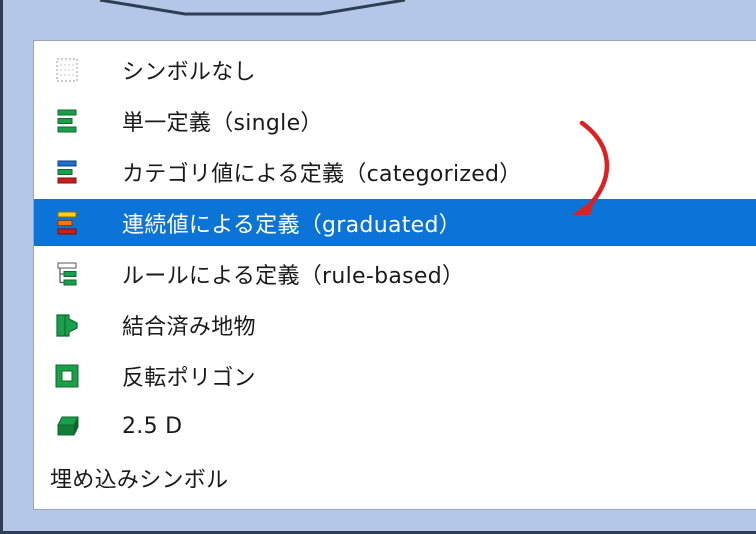 This screenshot has height=534, width=756. I want to click on menu-item-label: シンボルなし, so click(189, 72).